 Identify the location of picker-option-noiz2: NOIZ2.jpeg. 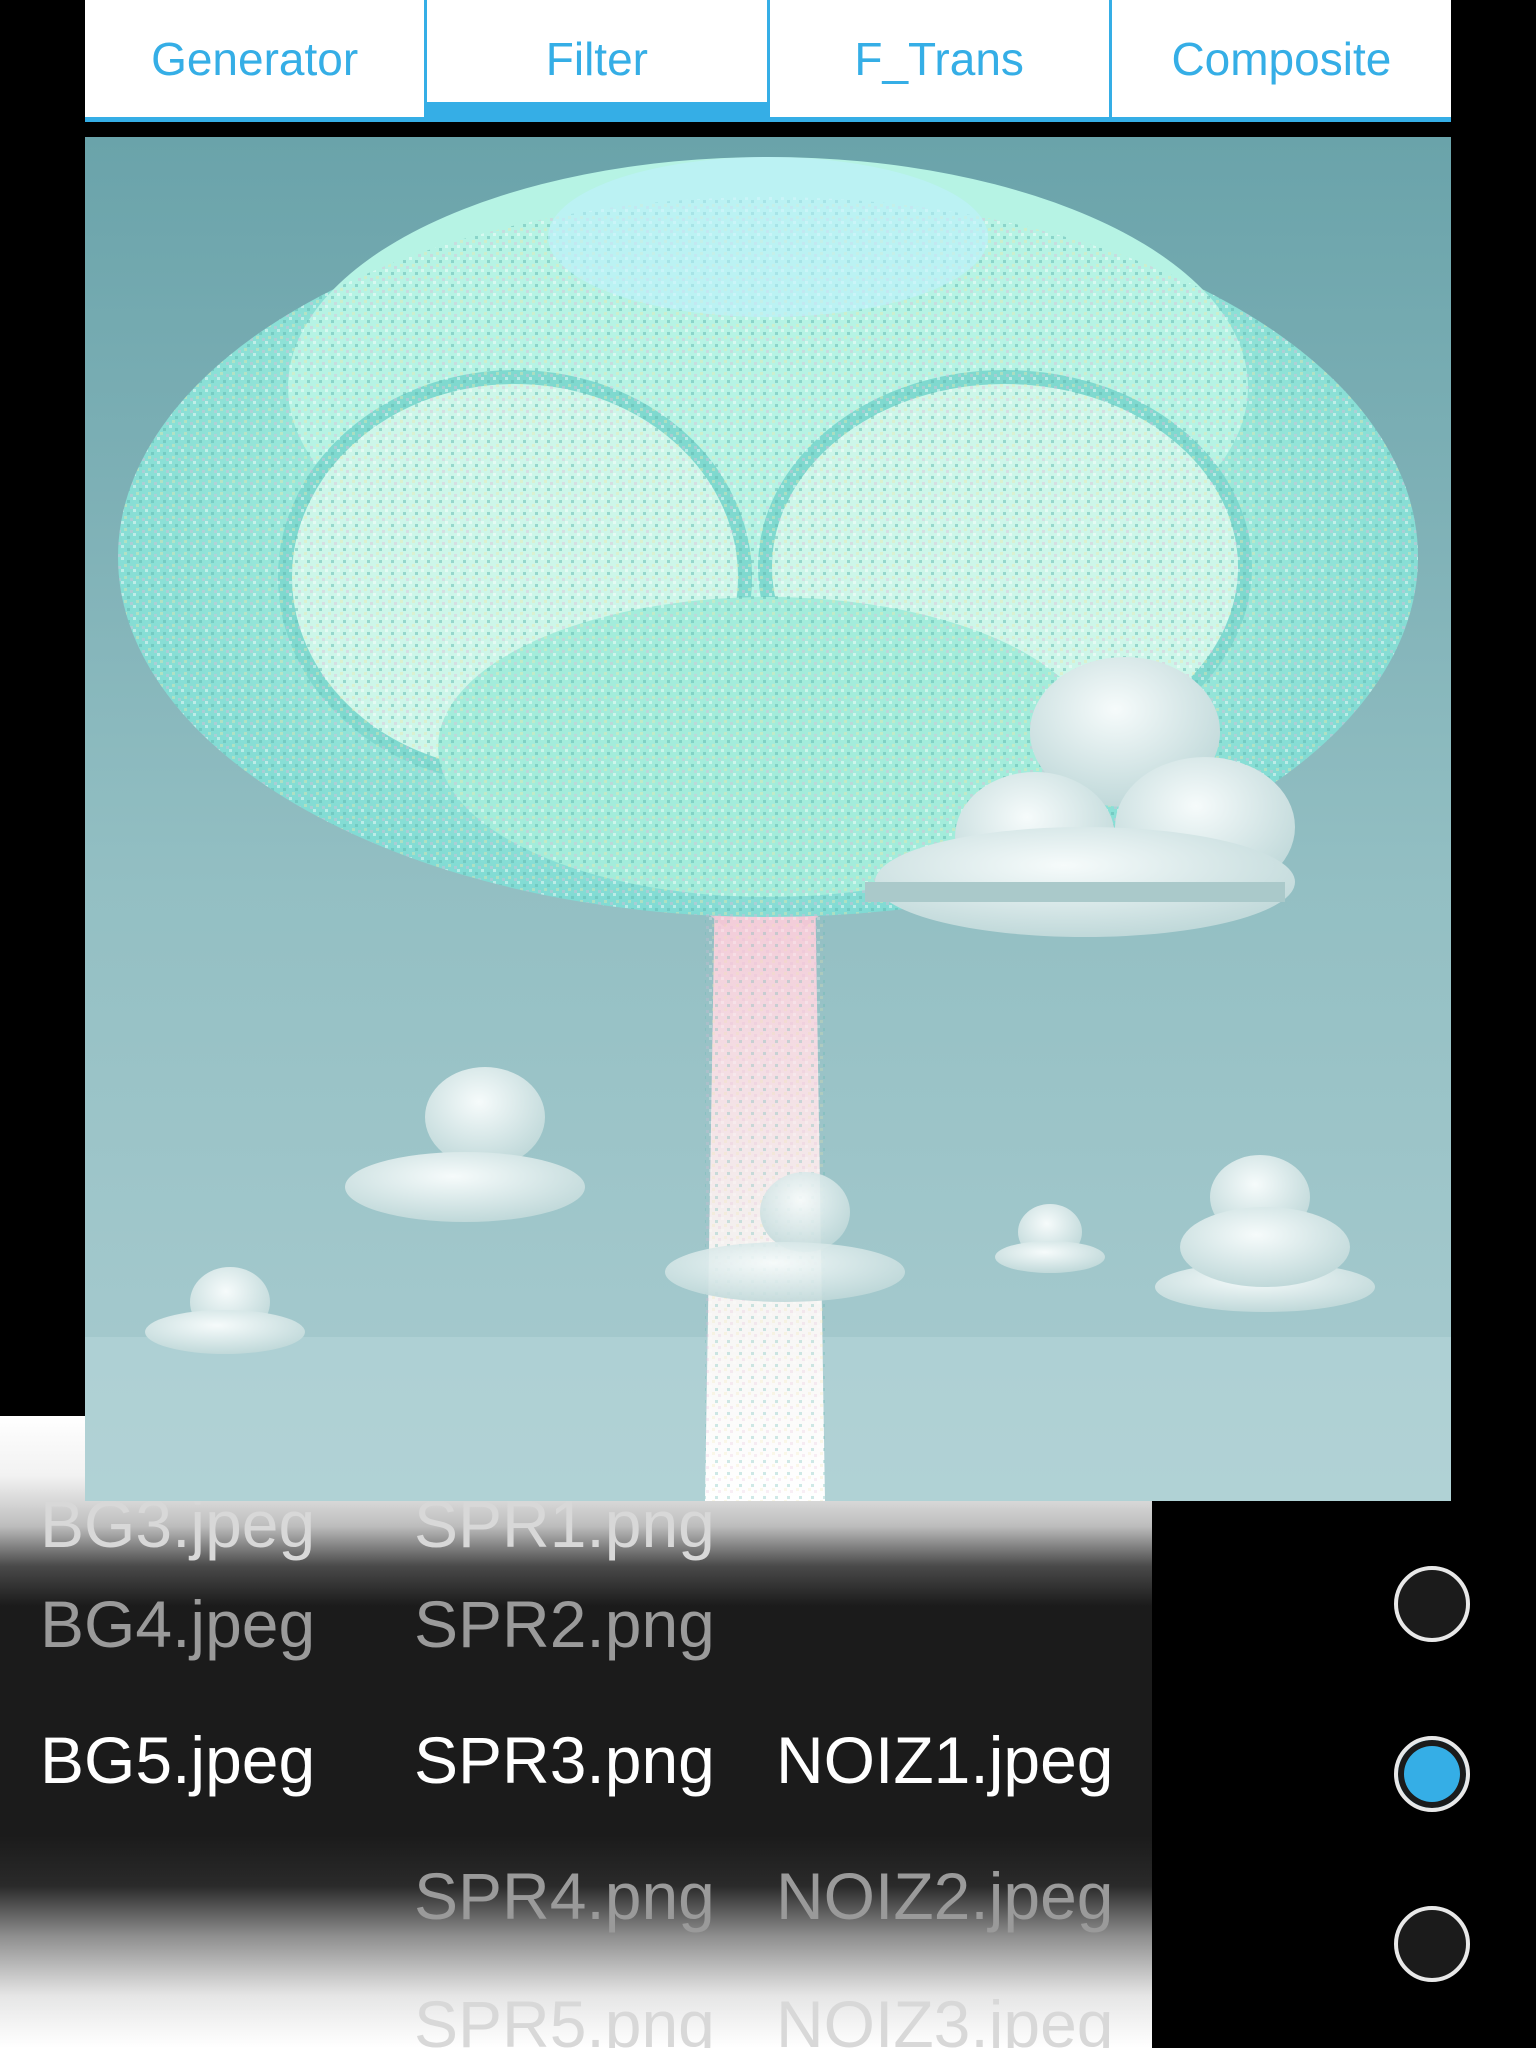
(944, 1896).